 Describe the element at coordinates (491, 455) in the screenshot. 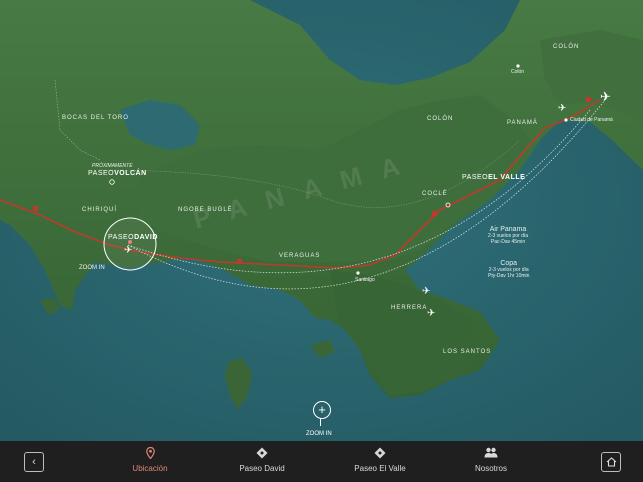

I see `people-icon` at that location.